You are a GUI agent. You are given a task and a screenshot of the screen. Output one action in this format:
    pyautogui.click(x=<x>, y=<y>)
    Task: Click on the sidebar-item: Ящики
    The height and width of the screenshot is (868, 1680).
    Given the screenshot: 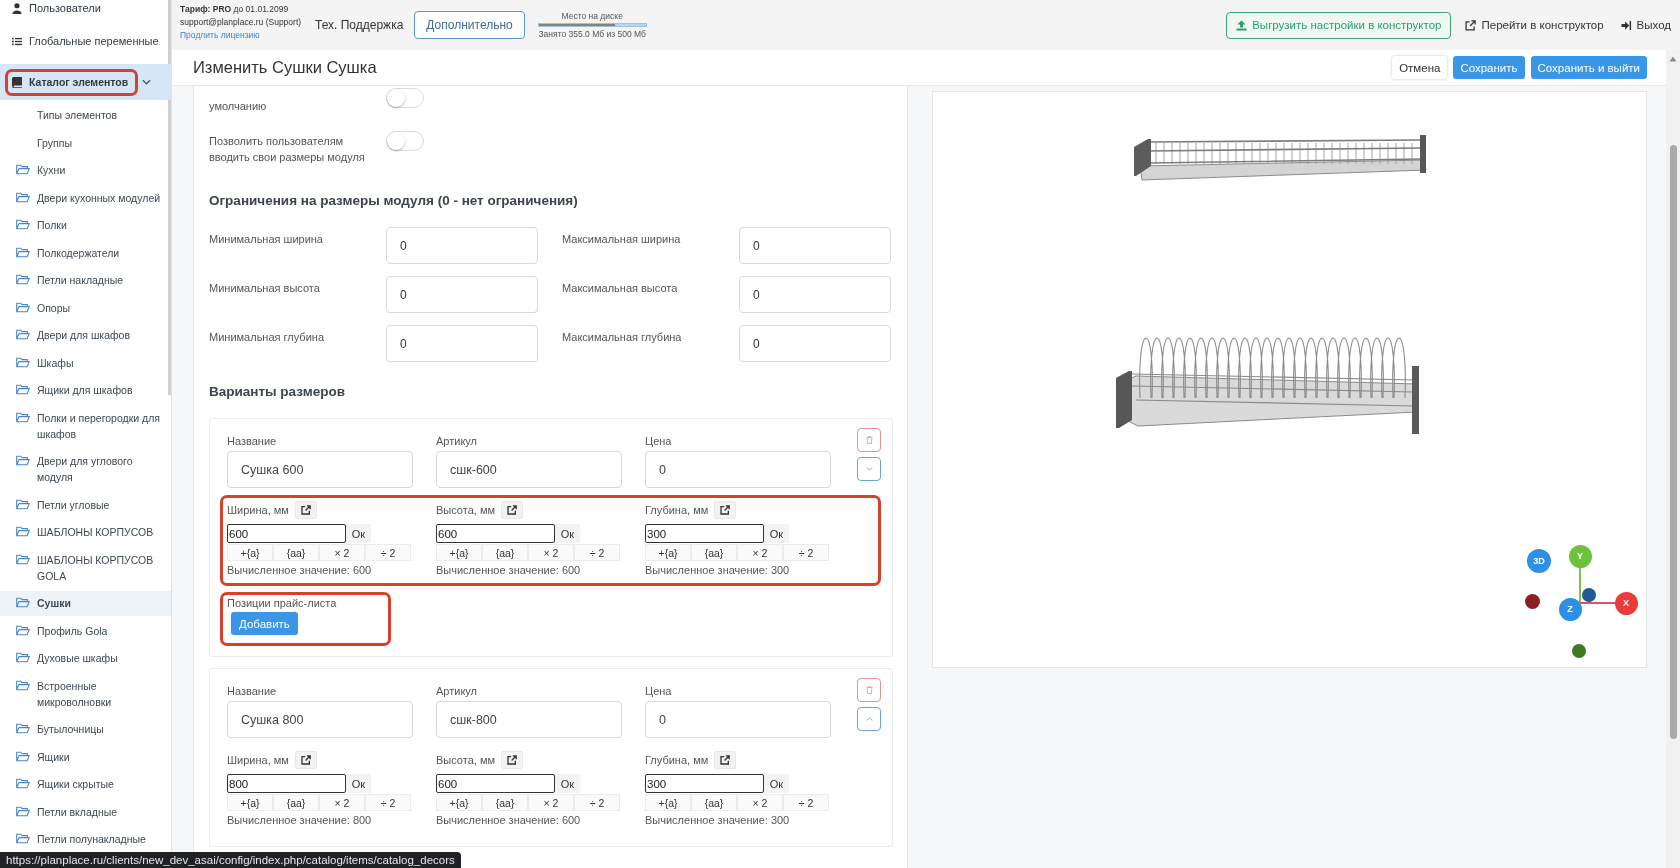 What is the action you would take?
    pyautogui.click(x=85, y=756)
    